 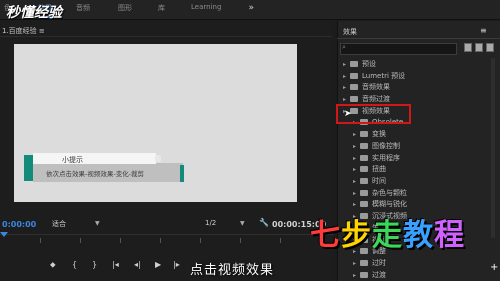 What do you see at coordinates (386, 145) in the screenshot?
I see `effect-folder-label: 图像控制` at bounding box center [386, 145].